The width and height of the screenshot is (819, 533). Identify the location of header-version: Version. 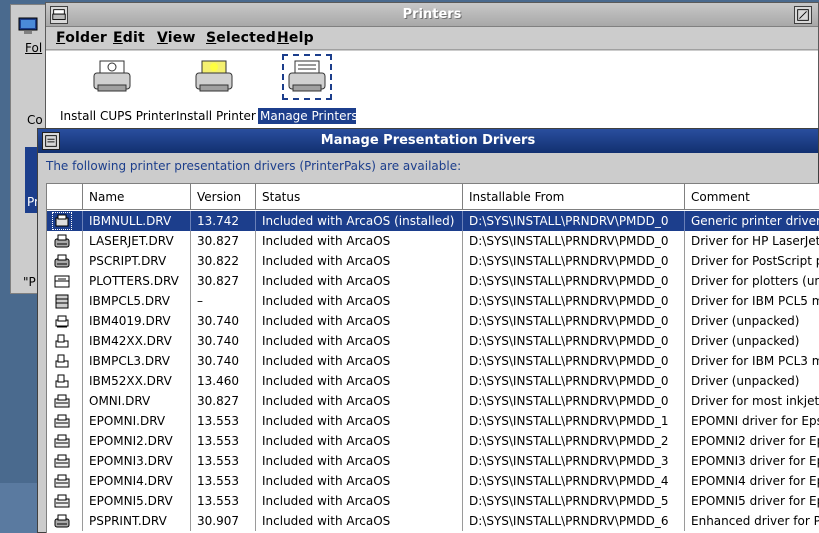
(223, 197).